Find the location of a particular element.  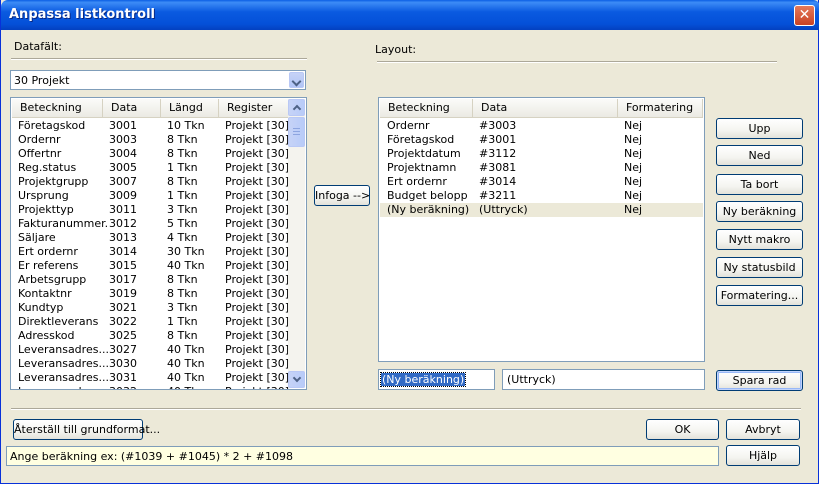

ok-button: OK is located at coordinates (682, 429).